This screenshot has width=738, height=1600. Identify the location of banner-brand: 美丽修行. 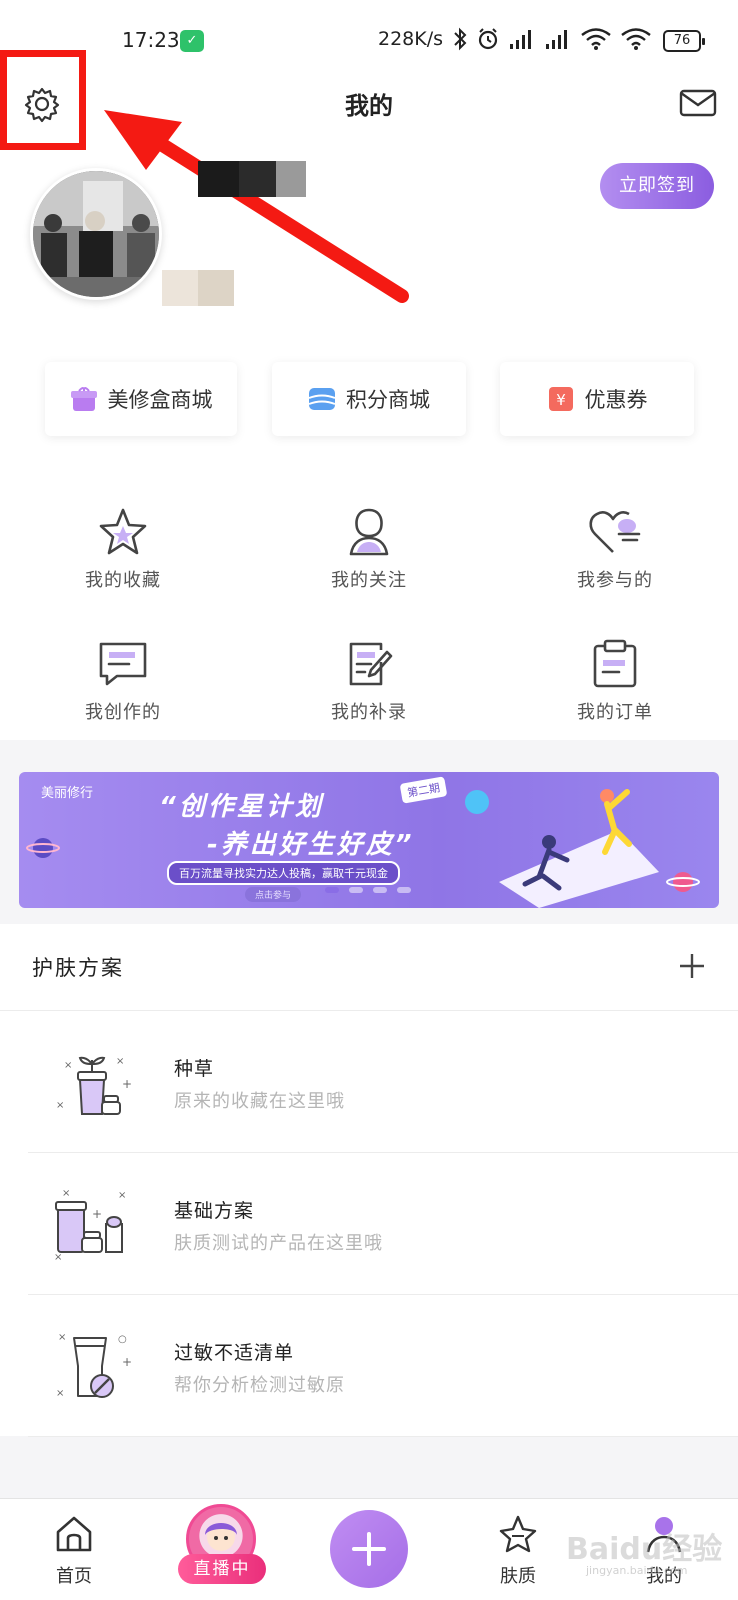
(67, 793).